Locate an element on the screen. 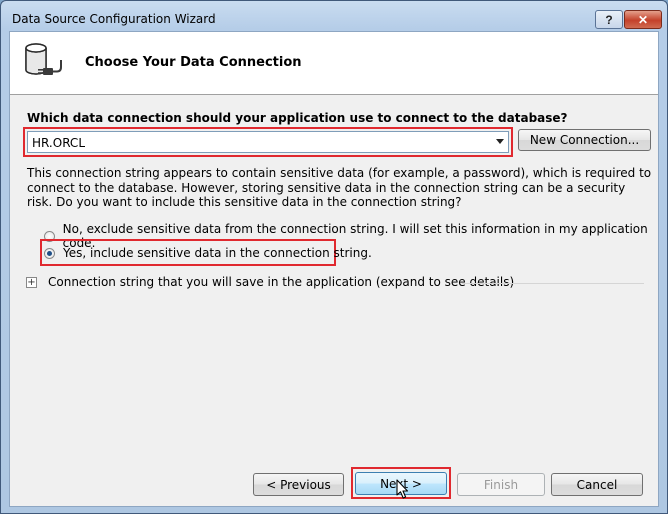 This screenshot has height=514, width=668. previous-button: < Previous is located at coordinates (298, 484).